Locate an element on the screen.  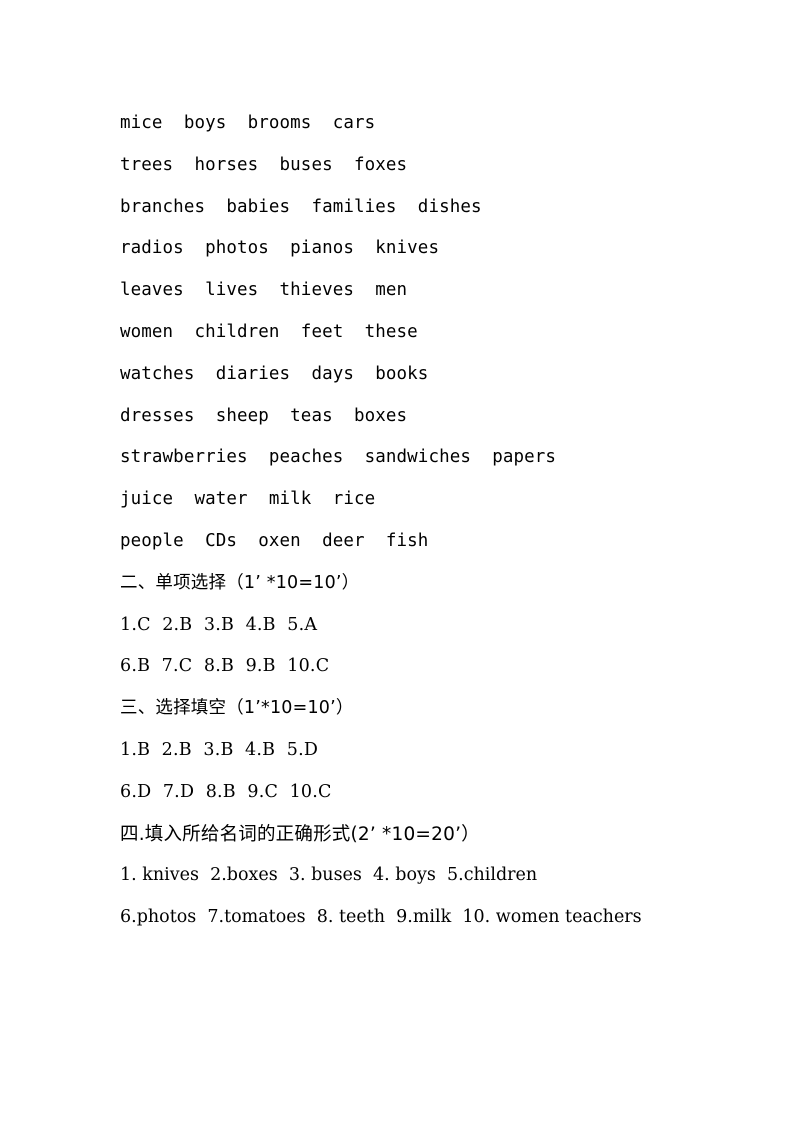
word-list-line: leaves lives thieves men is located at coordinates (264, 290).